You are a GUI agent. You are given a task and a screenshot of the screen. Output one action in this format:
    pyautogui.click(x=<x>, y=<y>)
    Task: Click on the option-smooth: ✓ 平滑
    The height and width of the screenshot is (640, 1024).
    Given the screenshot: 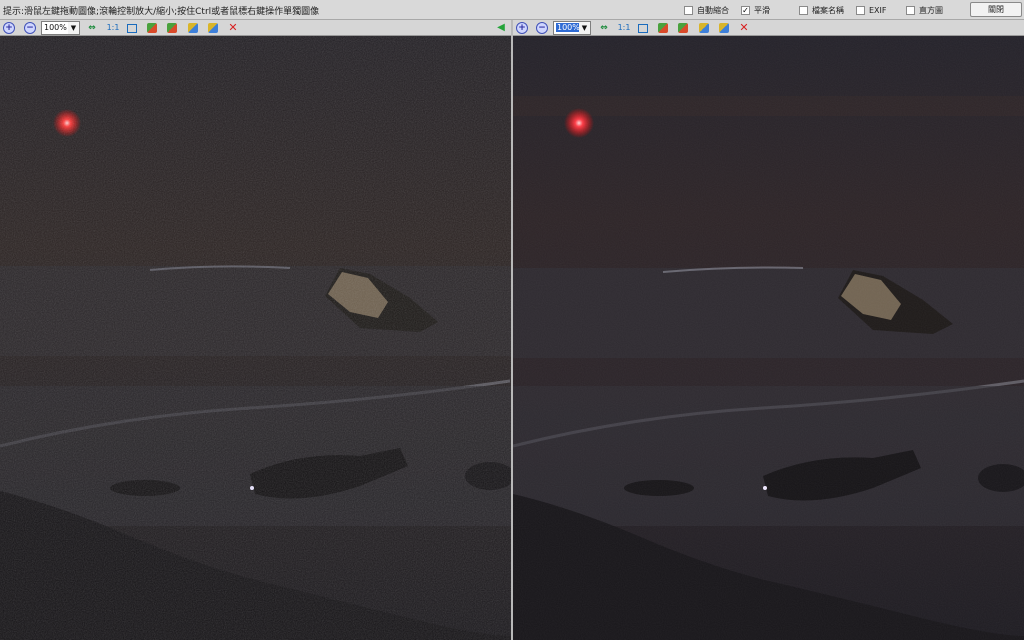 What is the action you would take?
    pyautogui.click(x=755, y=10)
    